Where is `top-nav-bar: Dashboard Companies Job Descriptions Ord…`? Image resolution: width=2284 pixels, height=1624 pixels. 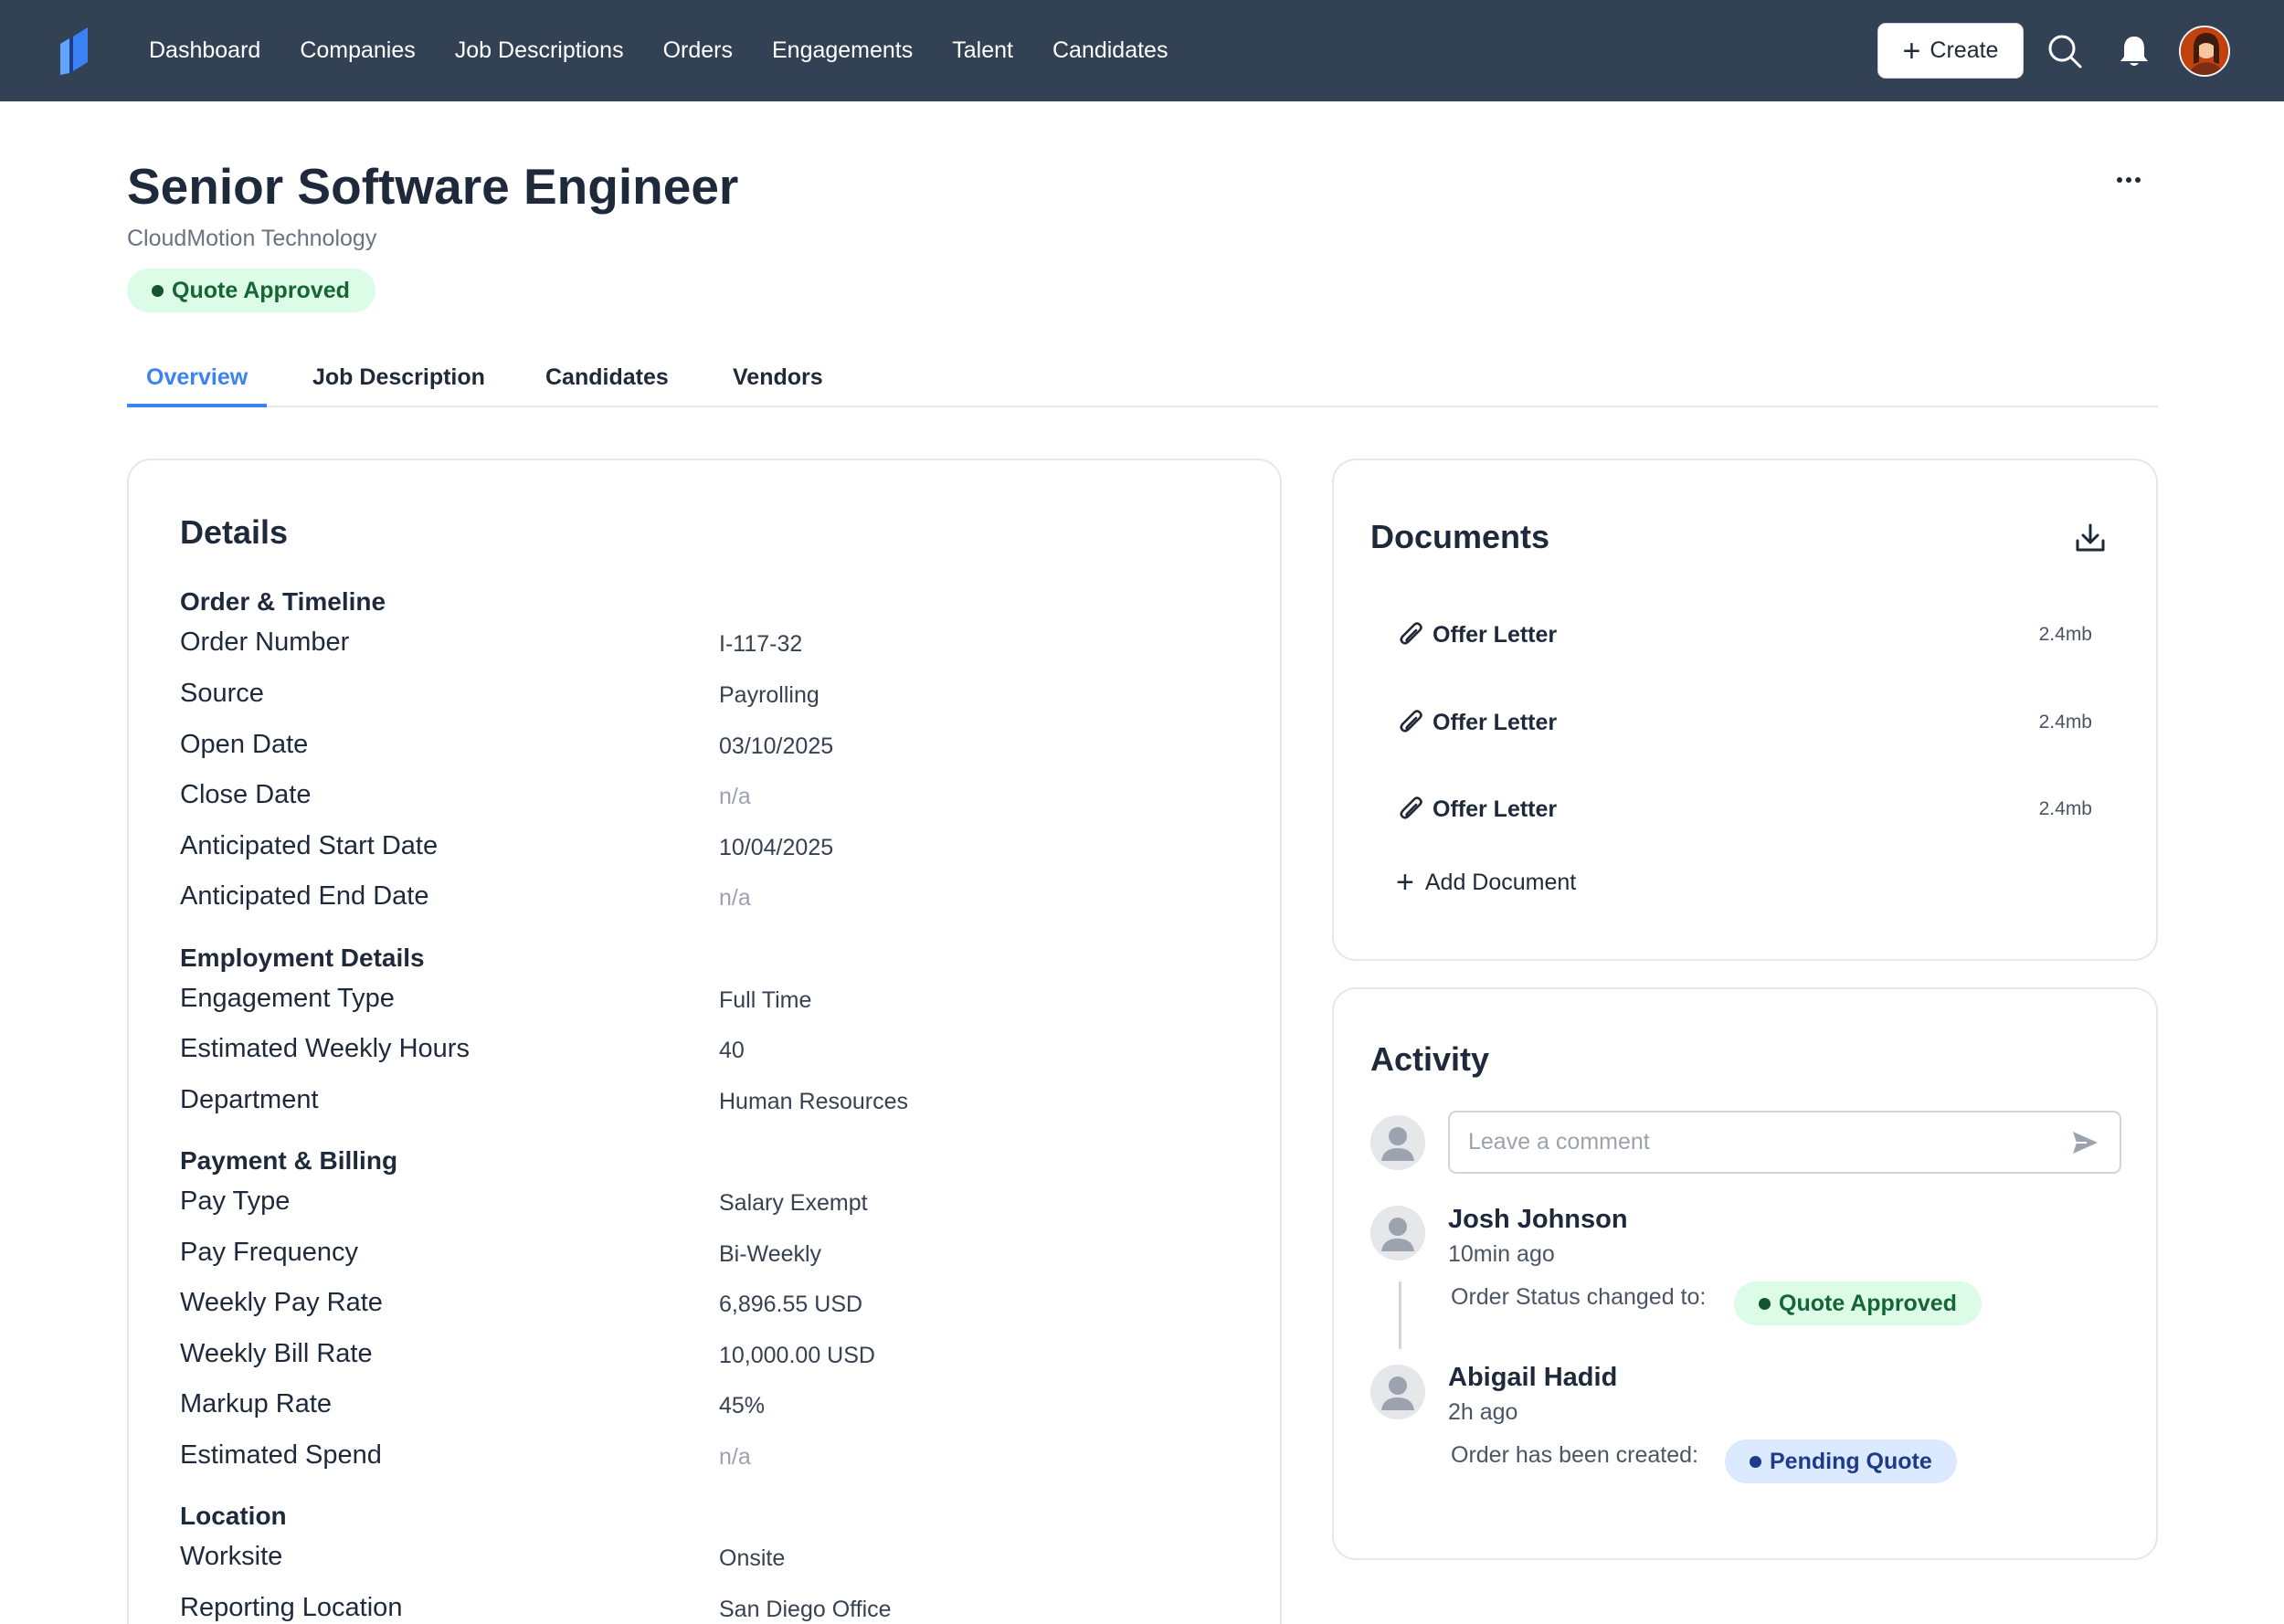
top-nav-bar: Dashboard Companies Job Descriptions Ord… is located at coordinates (1142, 51).